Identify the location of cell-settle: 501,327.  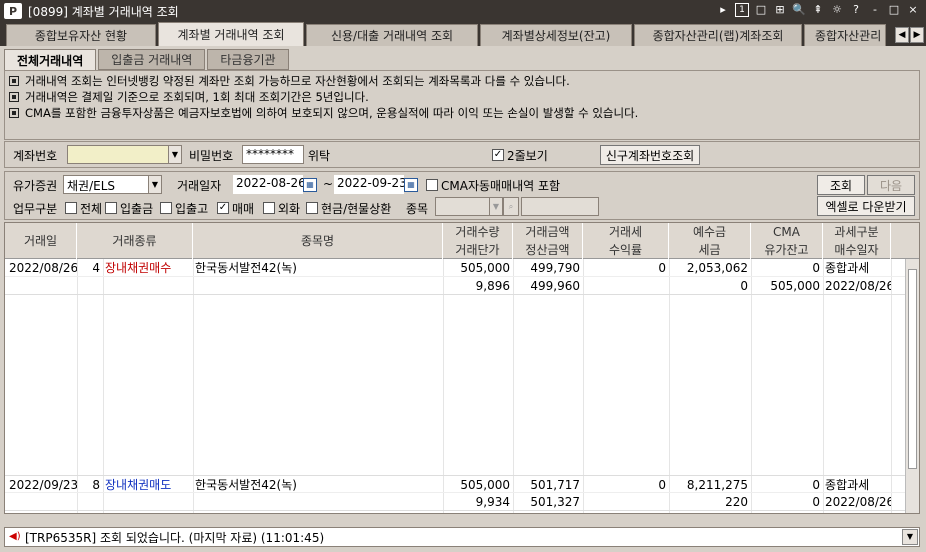
(555, 502).